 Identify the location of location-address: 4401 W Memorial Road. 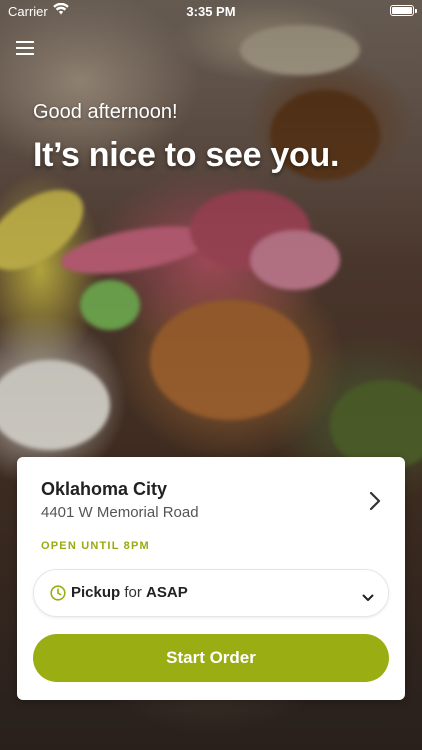
(120, 512).